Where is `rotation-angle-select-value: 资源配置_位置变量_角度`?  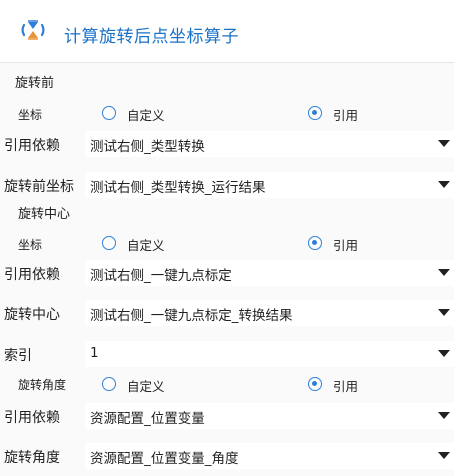 rotation-angle-select-value: 资源配置_位置变量_角度 is located at coordinates (164, 459).